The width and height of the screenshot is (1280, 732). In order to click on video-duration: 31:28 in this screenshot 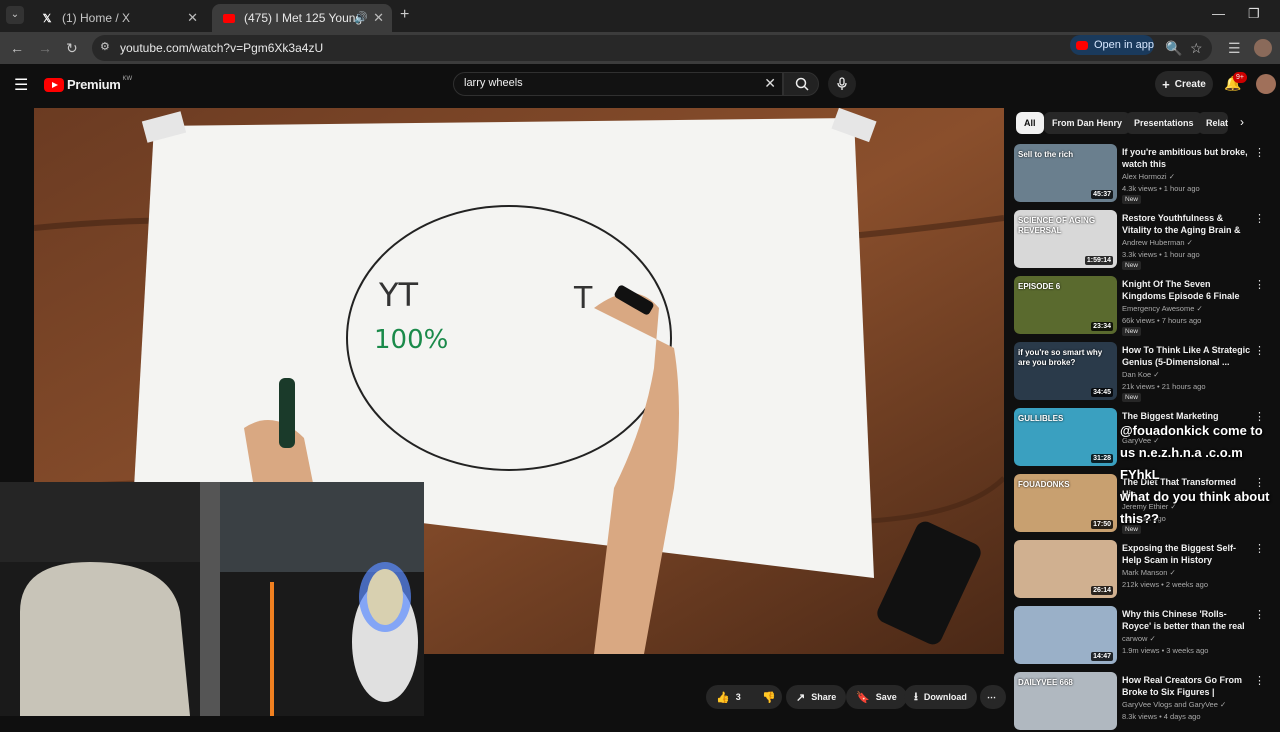, I will do `click(1102, 458)`.